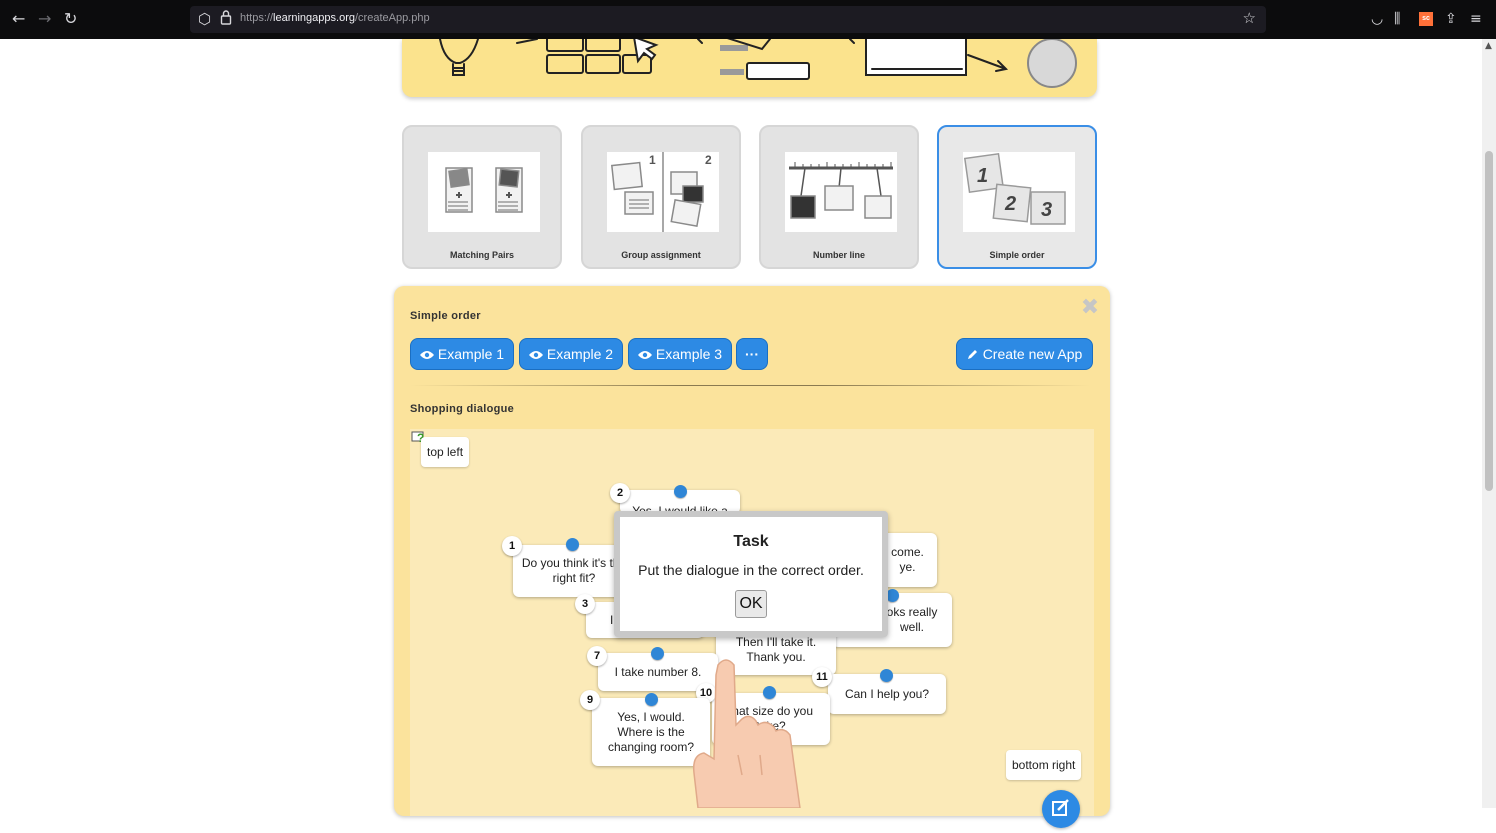 This screenshot has width=1496, height=833. I want to click on template-label: Group assignment, so click(661, 255).